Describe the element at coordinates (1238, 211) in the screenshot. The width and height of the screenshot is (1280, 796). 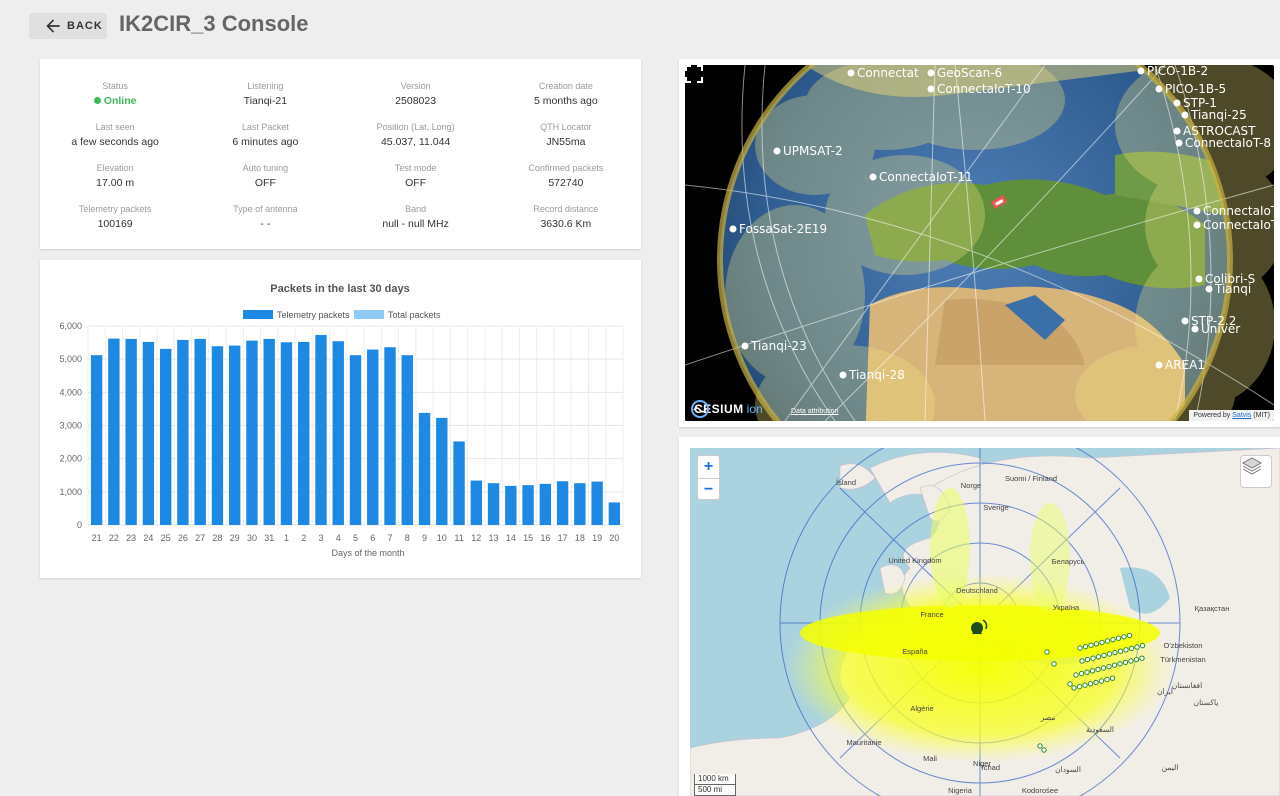
I see `satellite-label: ConnectaIoT-6` at that location.